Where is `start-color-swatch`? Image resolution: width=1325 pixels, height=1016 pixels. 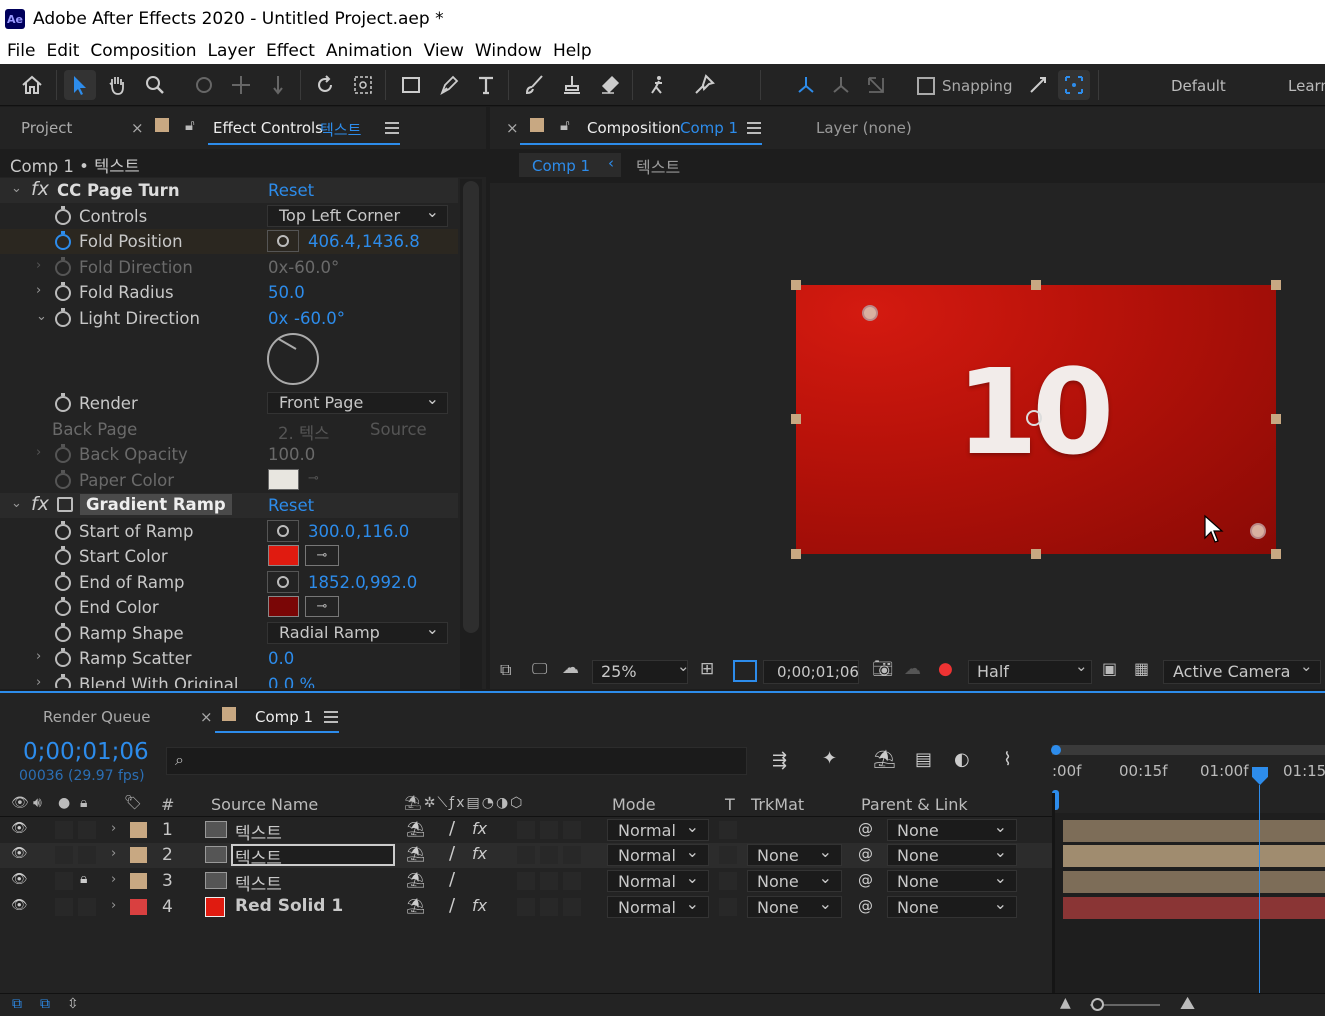 start-color-swatch is located at coordinates (283, 555).